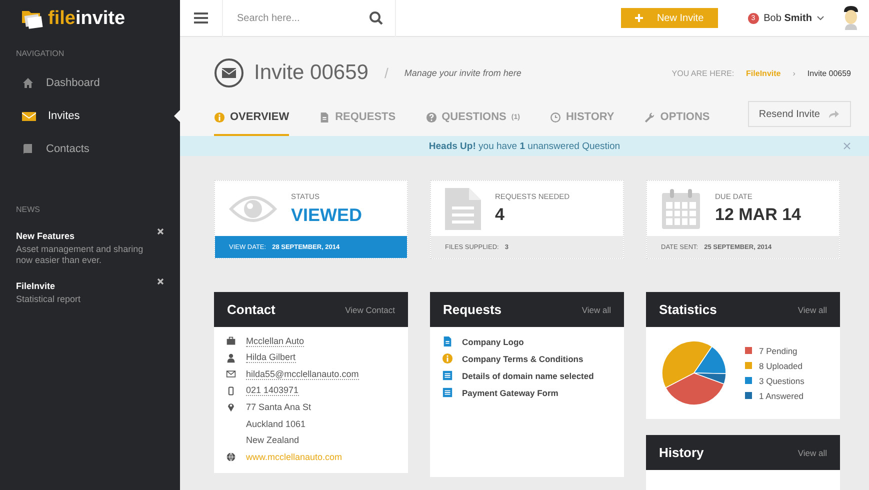 The width and height of the screenshot is (869, 490). Describe the element at coordinates (279, 407) in the screenshot. I see `contact-detail: 77 Santa Ana St` at that location.